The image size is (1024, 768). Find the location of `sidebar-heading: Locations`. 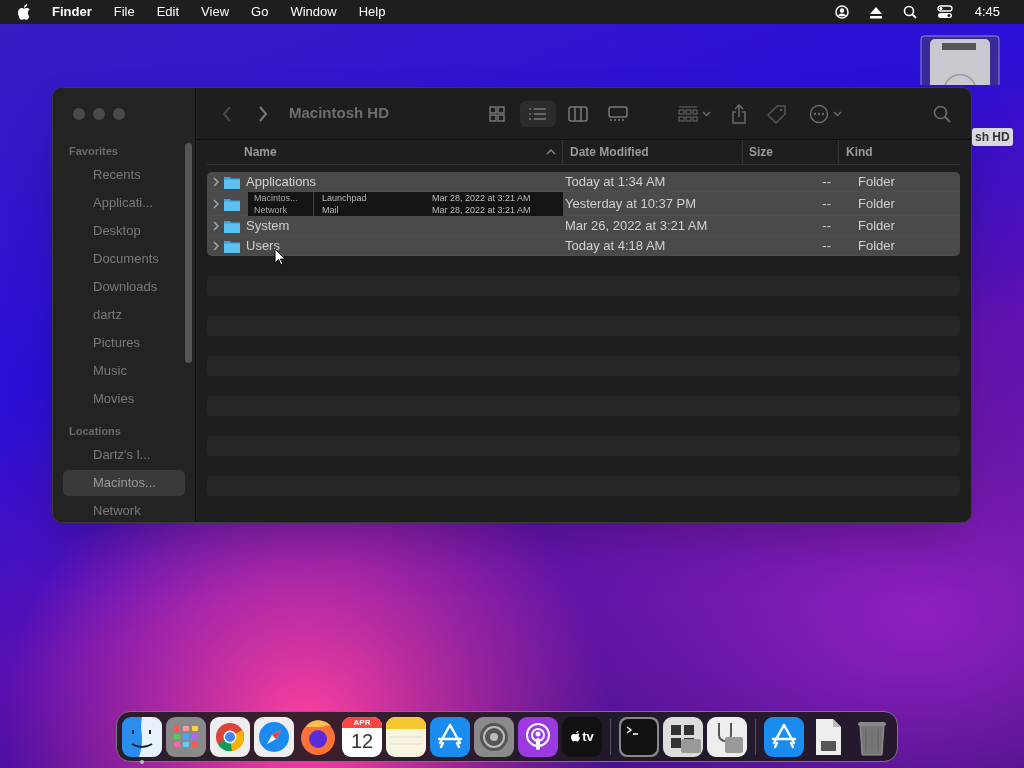

sidebar-heading: Locations is located at coordinates (95, 431).